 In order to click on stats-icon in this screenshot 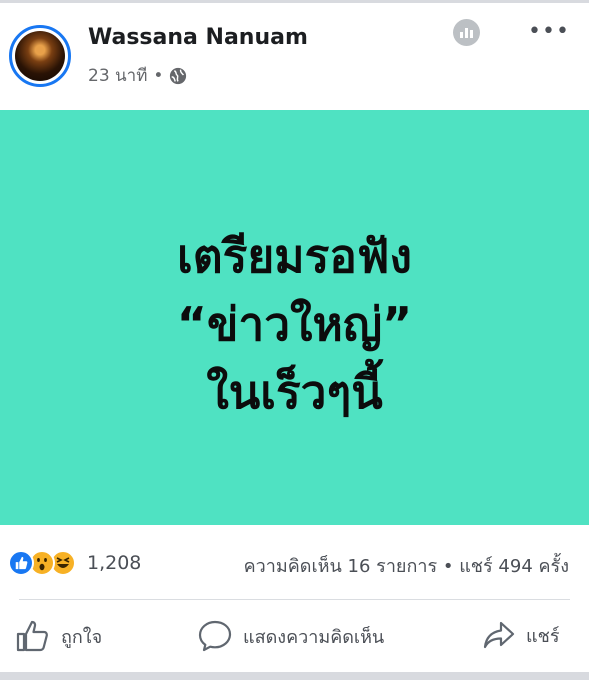, I will do `click(466, 32)`.